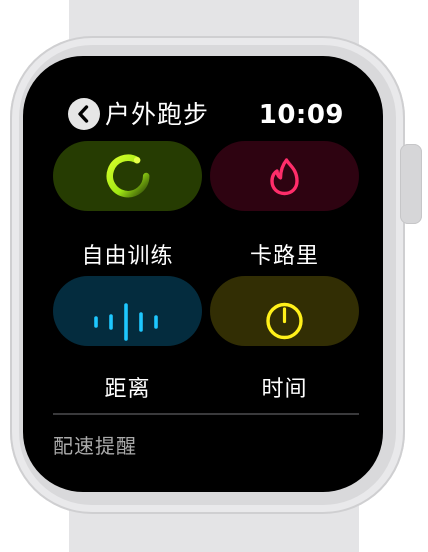 The image size is (428, 552). What do you see at coordinates (411, 184) in the screenshot?
I see `digital-crown` at bounding box center [411, 184].